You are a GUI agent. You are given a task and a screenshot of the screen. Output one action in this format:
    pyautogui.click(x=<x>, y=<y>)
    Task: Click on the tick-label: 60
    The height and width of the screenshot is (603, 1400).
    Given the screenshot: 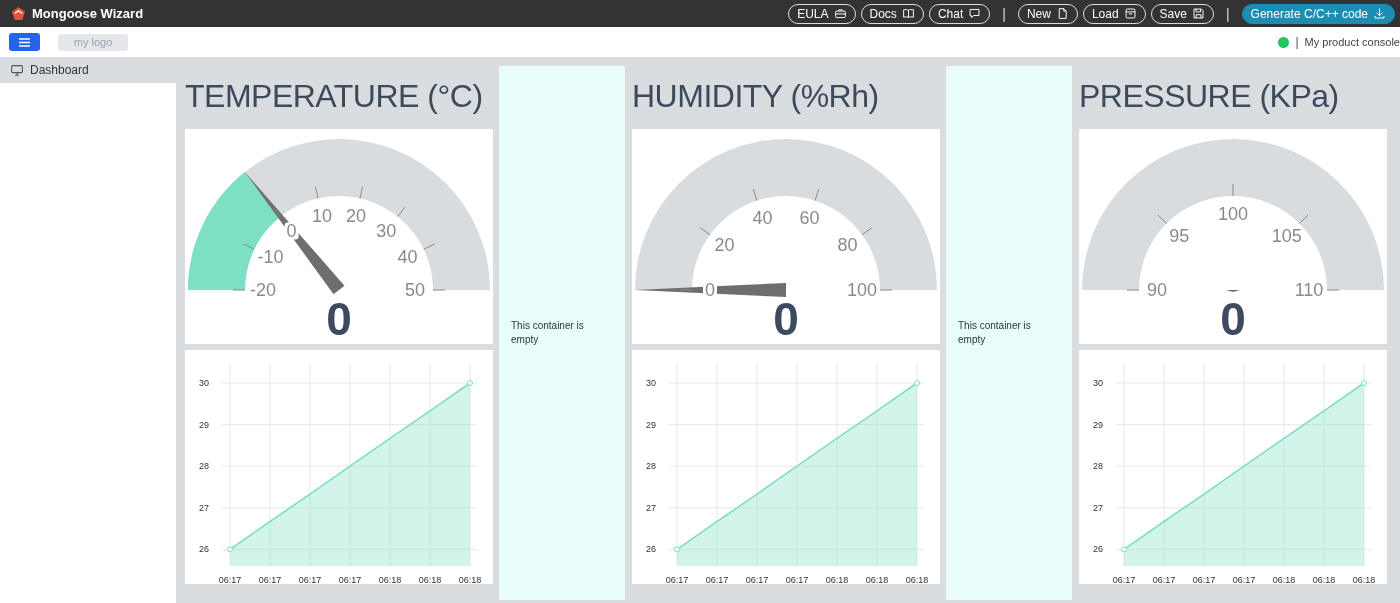 What is the action you would take?
    pyautogui.click(x=809, y=217)
    